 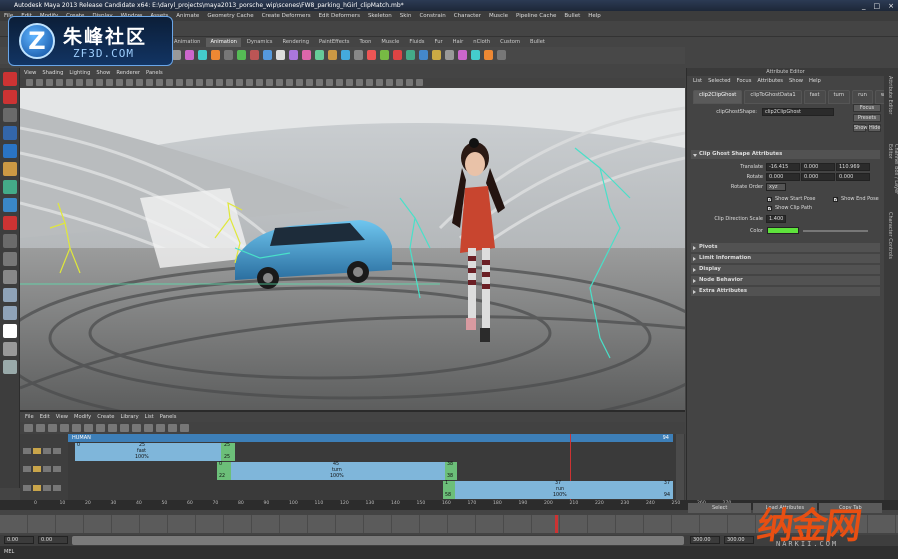 What do you see at coordinates (130, 417) in the screenshot?
I see `trax-menu-library: Library` at bounding box center [130, 417].